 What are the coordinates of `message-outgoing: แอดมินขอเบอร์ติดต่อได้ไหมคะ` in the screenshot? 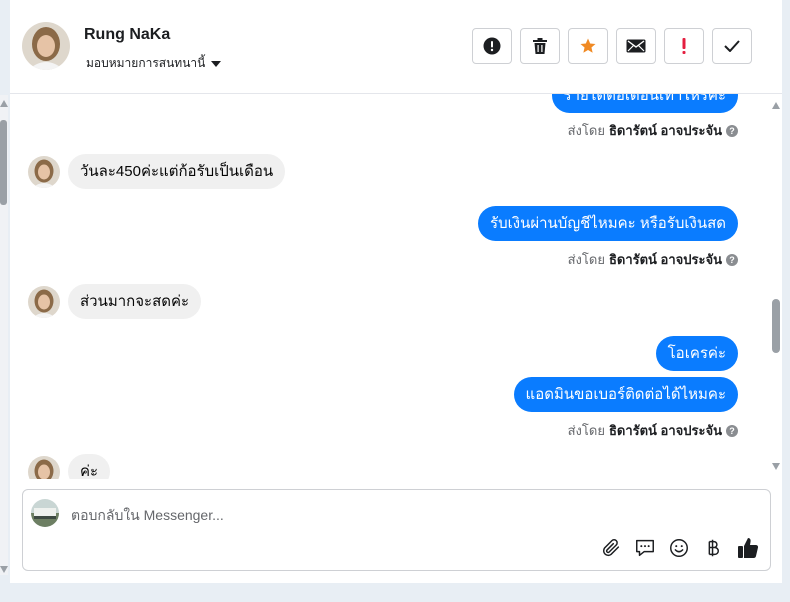 It's located at (625, 394).